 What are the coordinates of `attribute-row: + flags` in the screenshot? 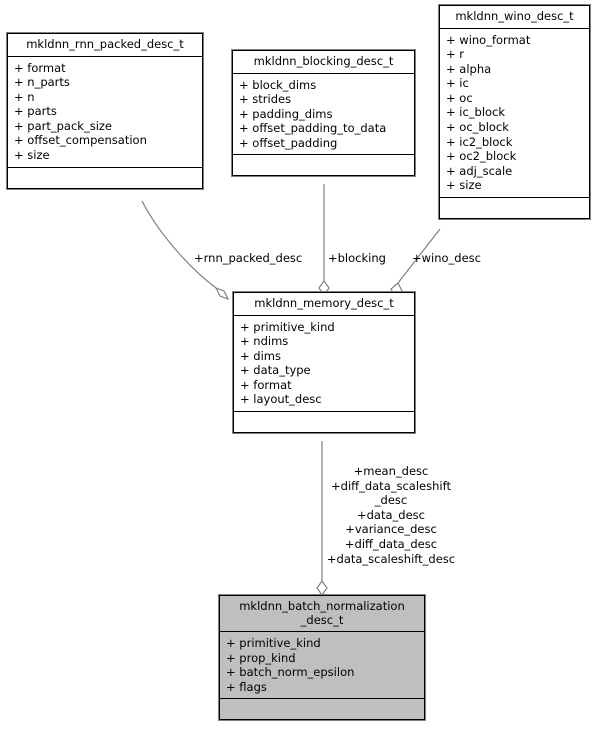 It's located at (246, 686).